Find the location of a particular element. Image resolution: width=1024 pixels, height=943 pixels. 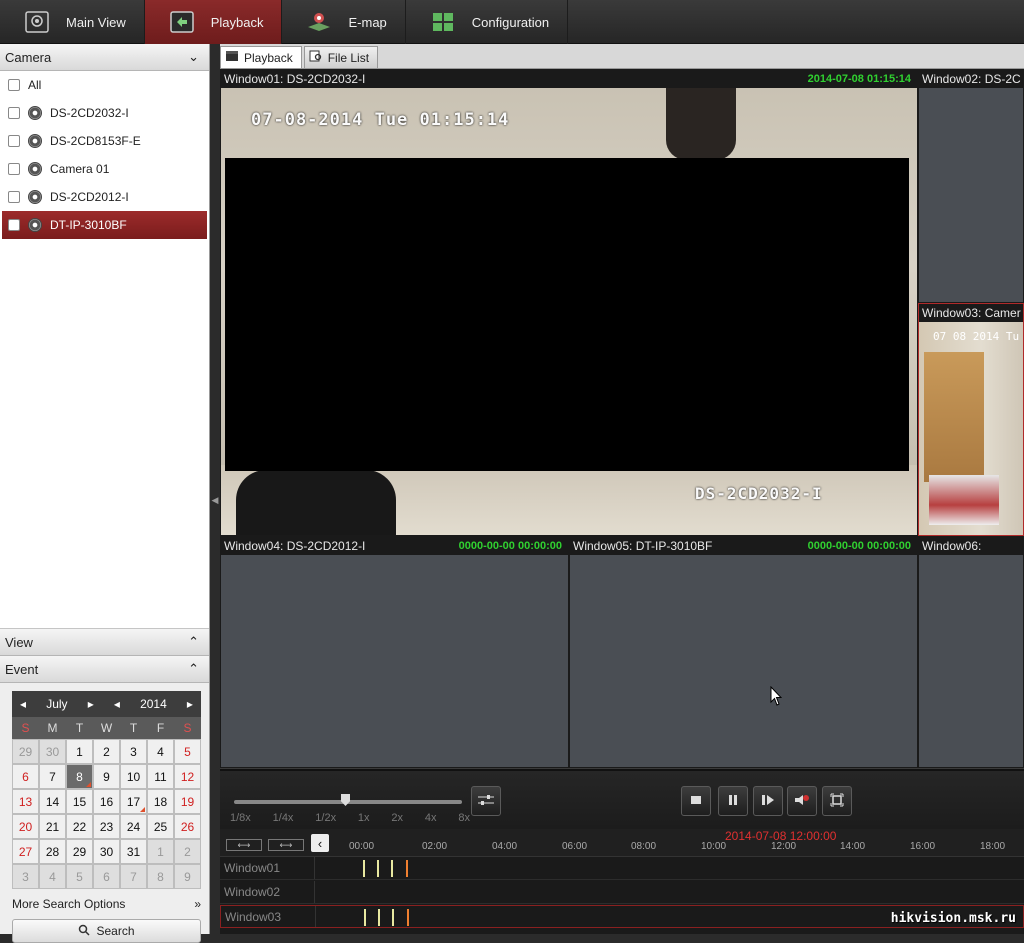

tab-main-view: Main View is located at coordinates (72, 22).